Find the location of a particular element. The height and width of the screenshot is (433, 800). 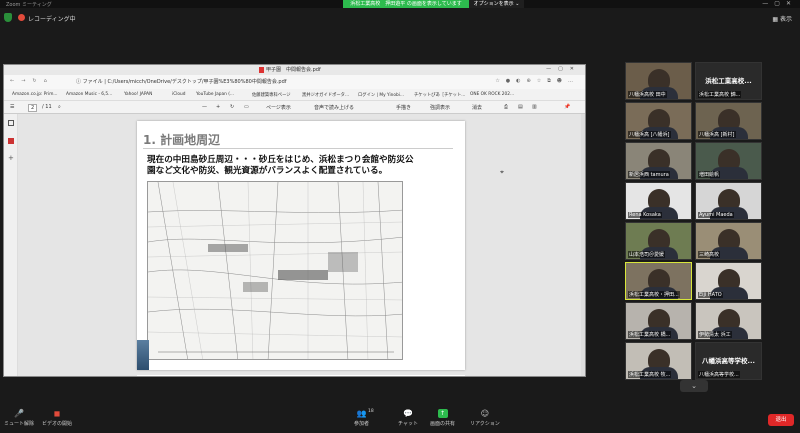

pdf-next-page is located at coordinates (301, 375).